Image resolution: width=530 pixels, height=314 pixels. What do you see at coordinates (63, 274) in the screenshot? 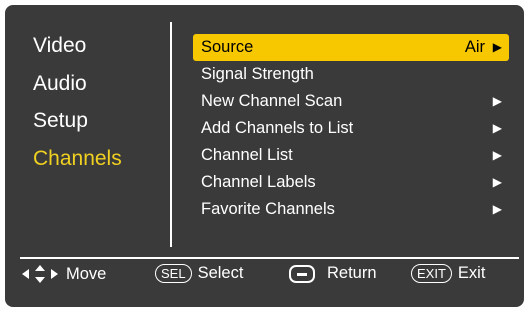
I see `legend-move: Move` at bounding box center [63, 274].